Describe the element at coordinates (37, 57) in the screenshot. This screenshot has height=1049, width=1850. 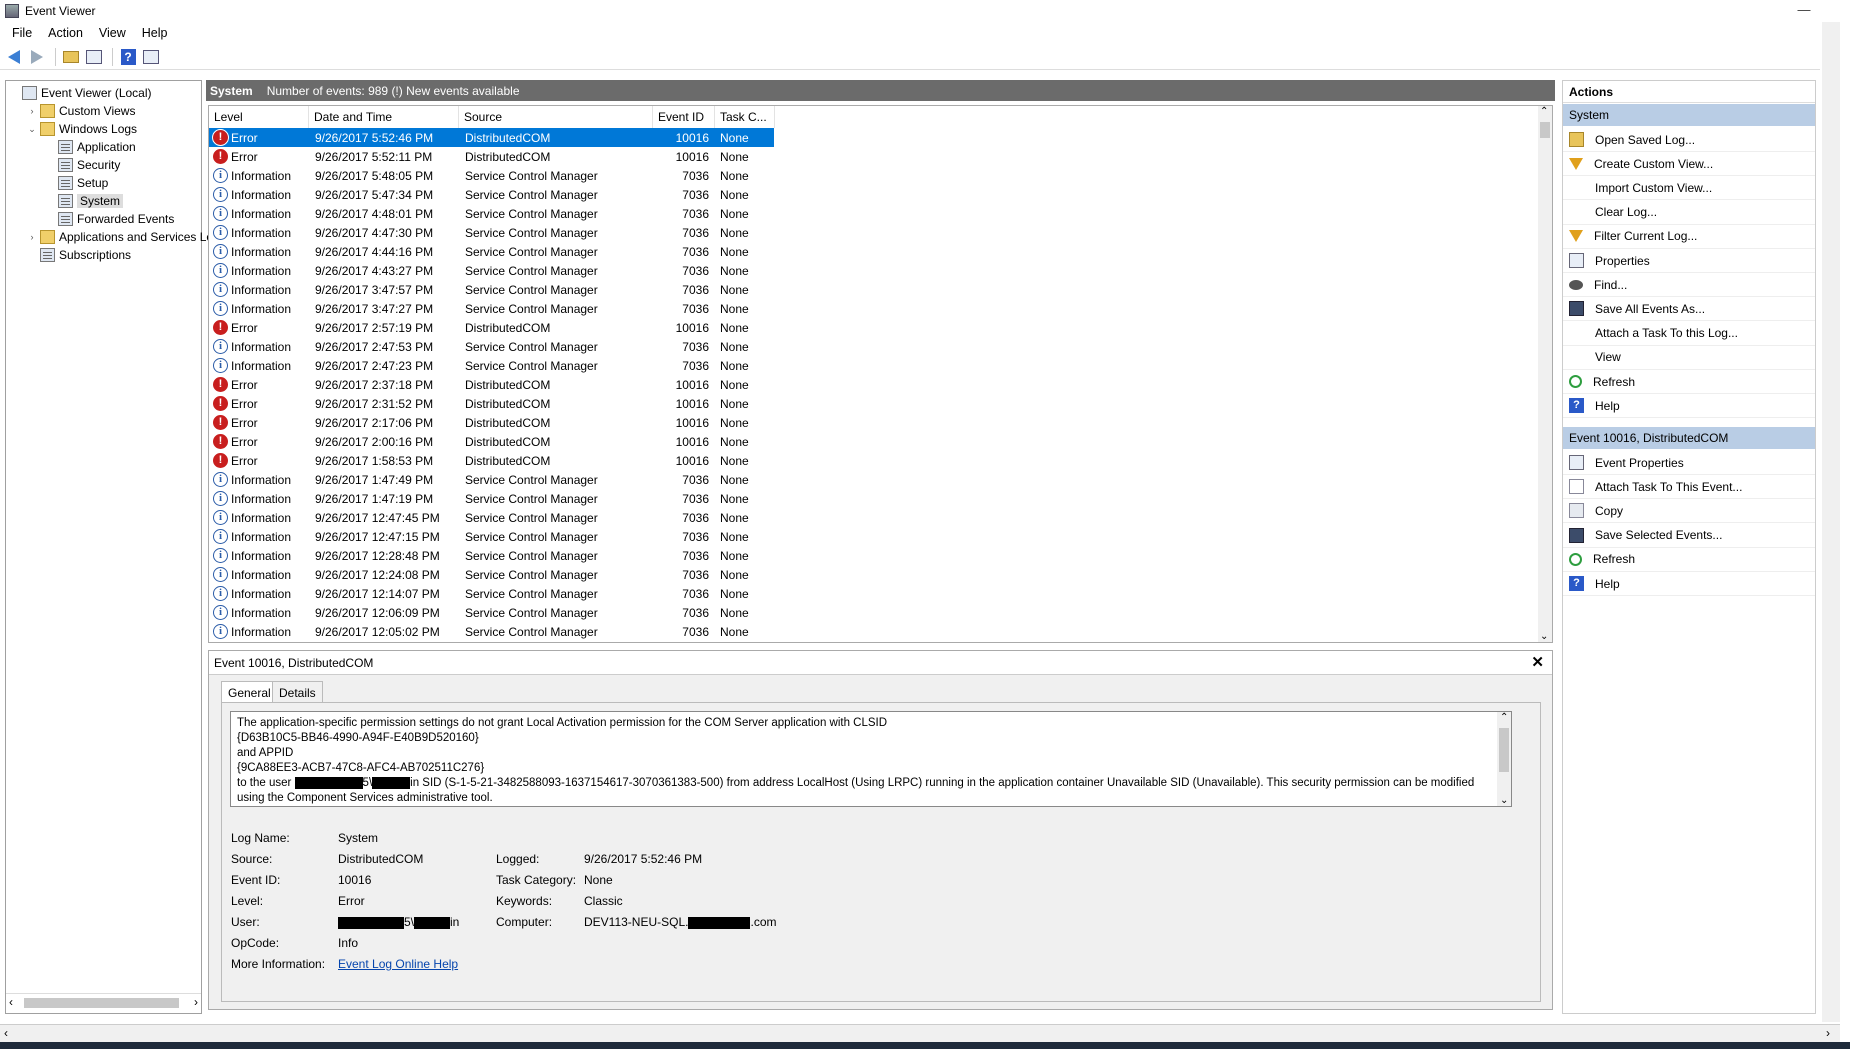
I see `forward-button` at that location.